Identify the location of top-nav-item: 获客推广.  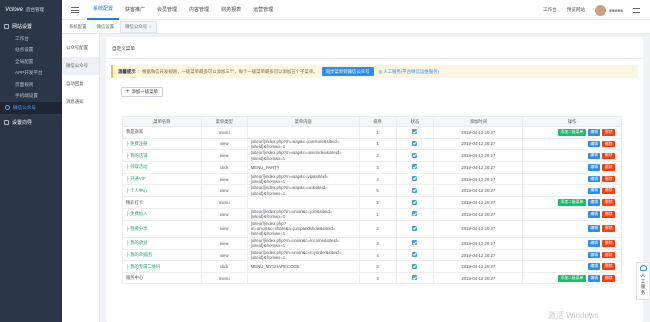
(135, 10).